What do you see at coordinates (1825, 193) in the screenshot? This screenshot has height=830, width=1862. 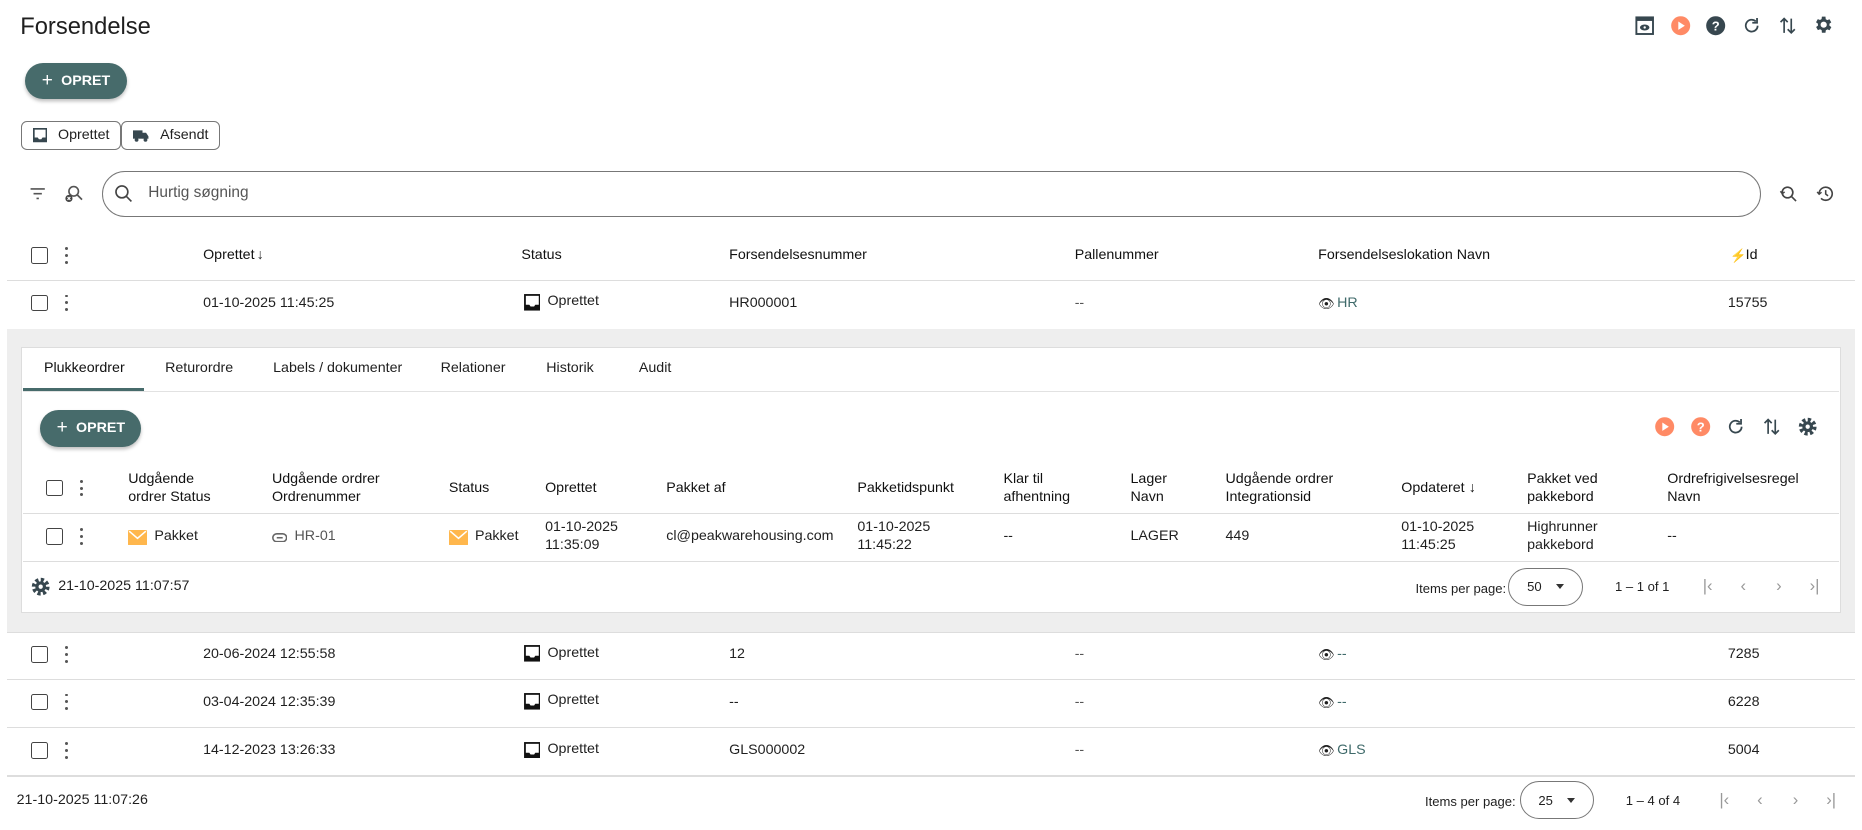 I see `history-icon` at bounding box center [1825, 193].